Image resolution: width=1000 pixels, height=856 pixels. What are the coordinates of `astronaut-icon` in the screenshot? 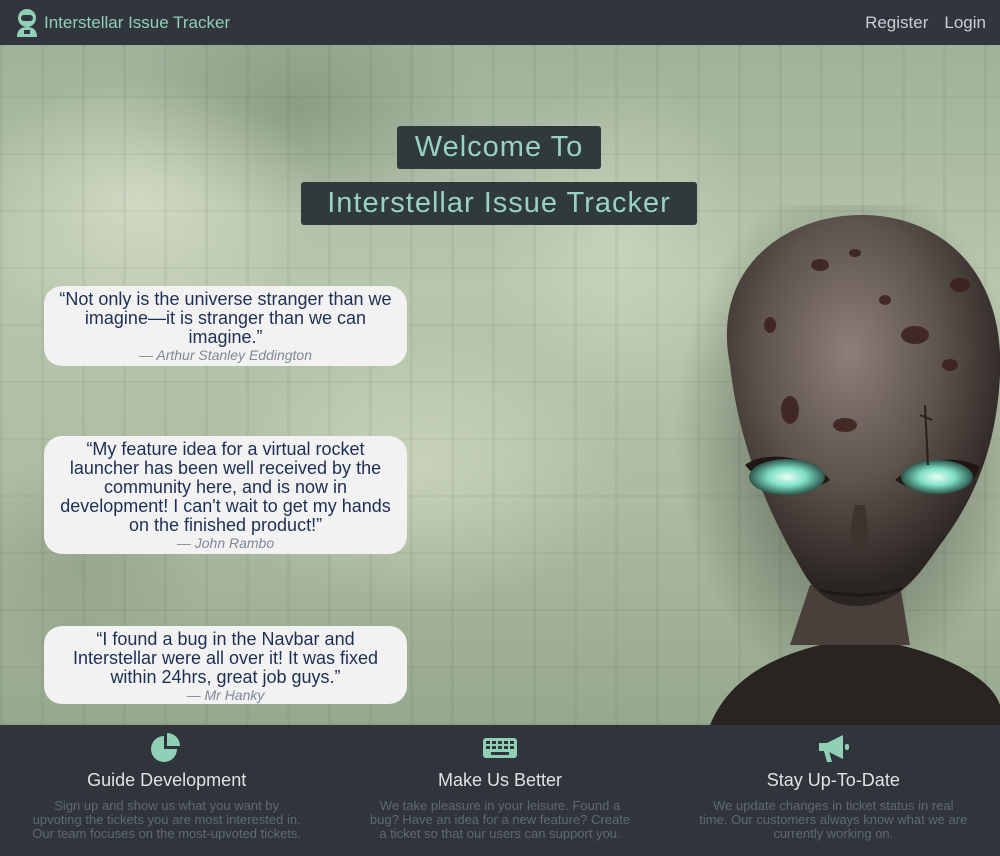 It's located at (27, 22).